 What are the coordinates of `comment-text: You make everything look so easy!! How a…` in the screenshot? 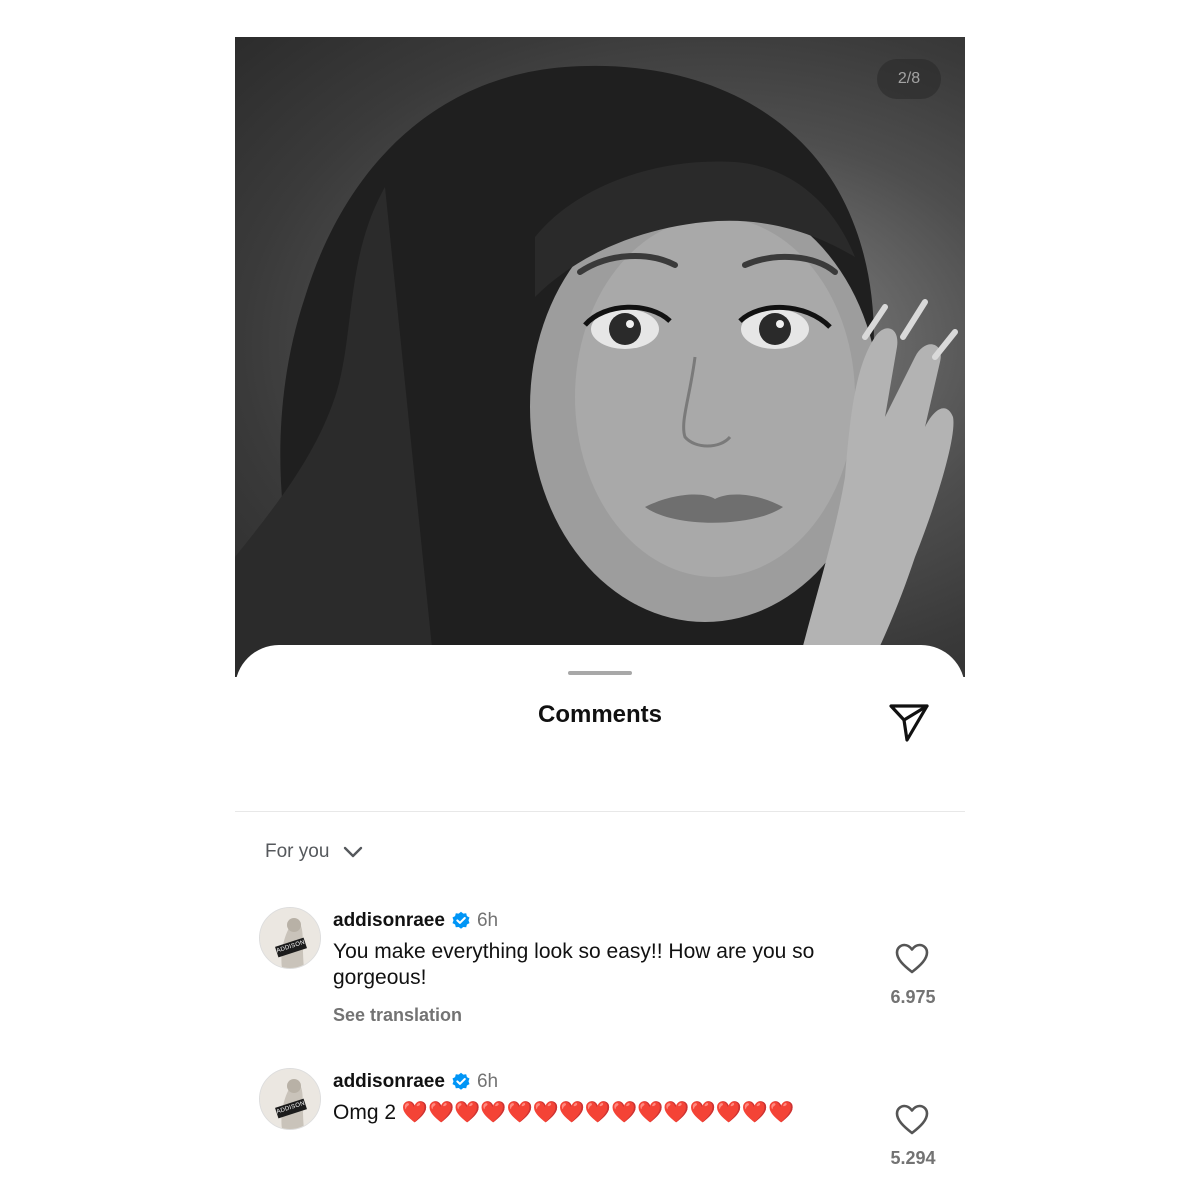 It's located at (574, 964).